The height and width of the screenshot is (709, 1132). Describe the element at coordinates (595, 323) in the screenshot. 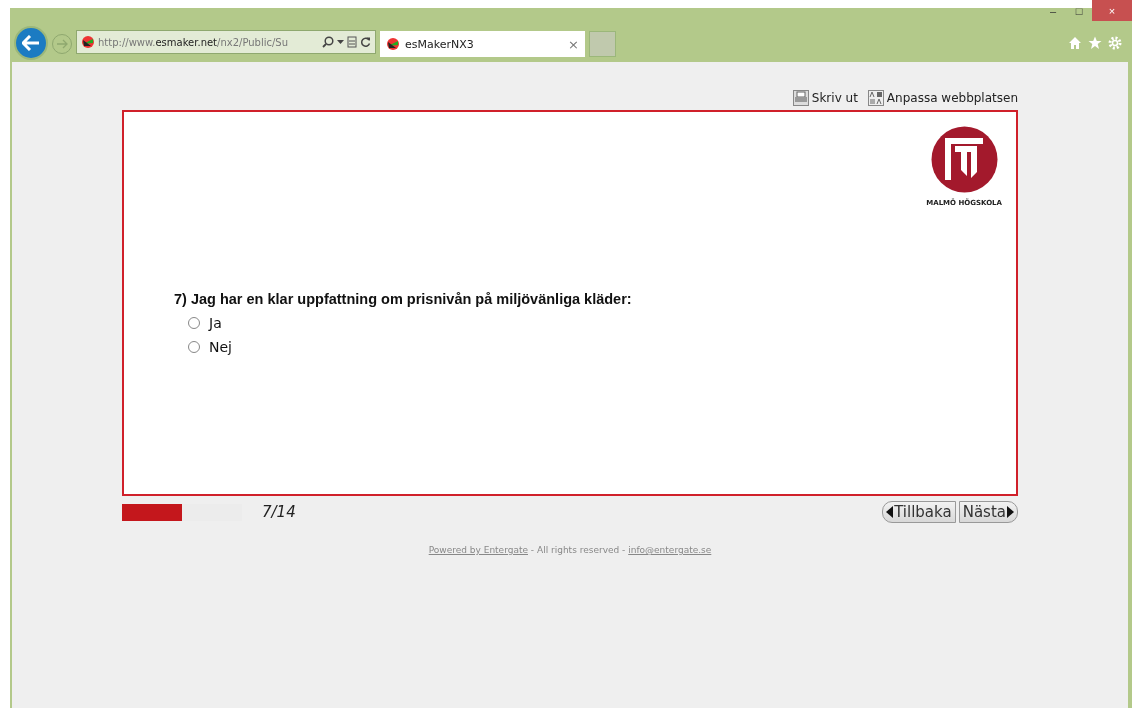

I see `answer-option: Ja` at that location.